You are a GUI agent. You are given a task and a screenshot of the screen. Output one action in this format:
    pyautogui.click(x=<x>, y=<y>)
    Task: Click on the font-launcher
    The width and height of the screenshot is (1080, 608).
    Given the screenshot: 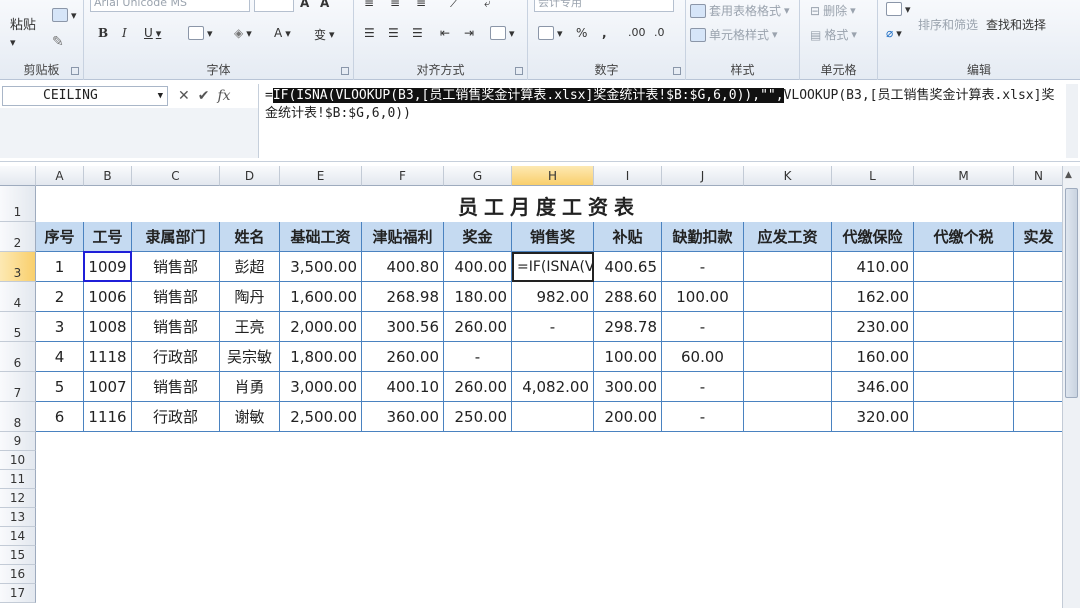 What is the action you would take?
    pyautogui.click(x=345, y=71)
    